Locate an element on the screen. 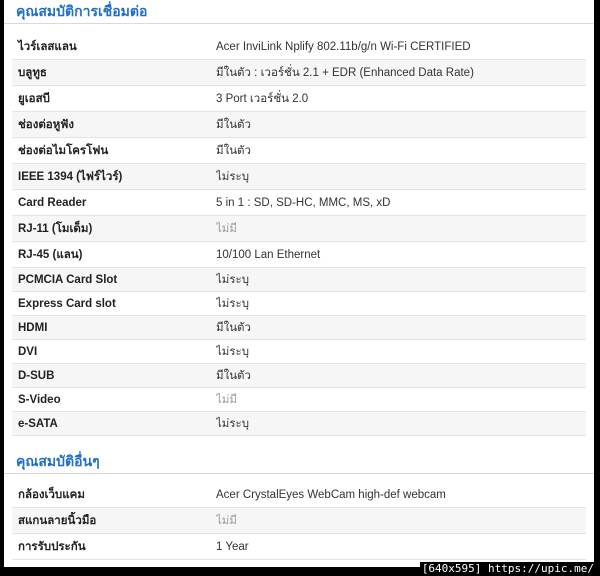 The image size is (600, 576). spec-label: Express Card slot is located at coordinates (67, 303).